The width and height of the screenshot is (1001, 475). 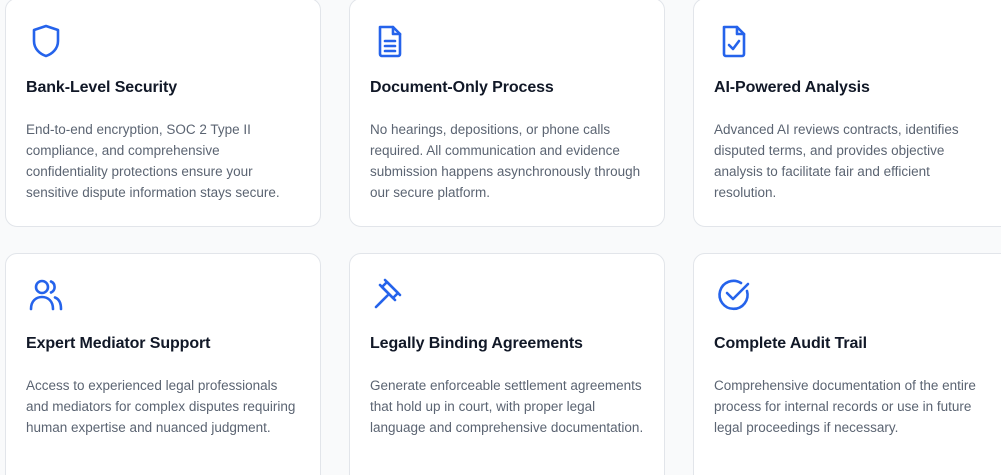 I want to click on feature-title: Legally Binding Agreements, so click(x=476, y=343).